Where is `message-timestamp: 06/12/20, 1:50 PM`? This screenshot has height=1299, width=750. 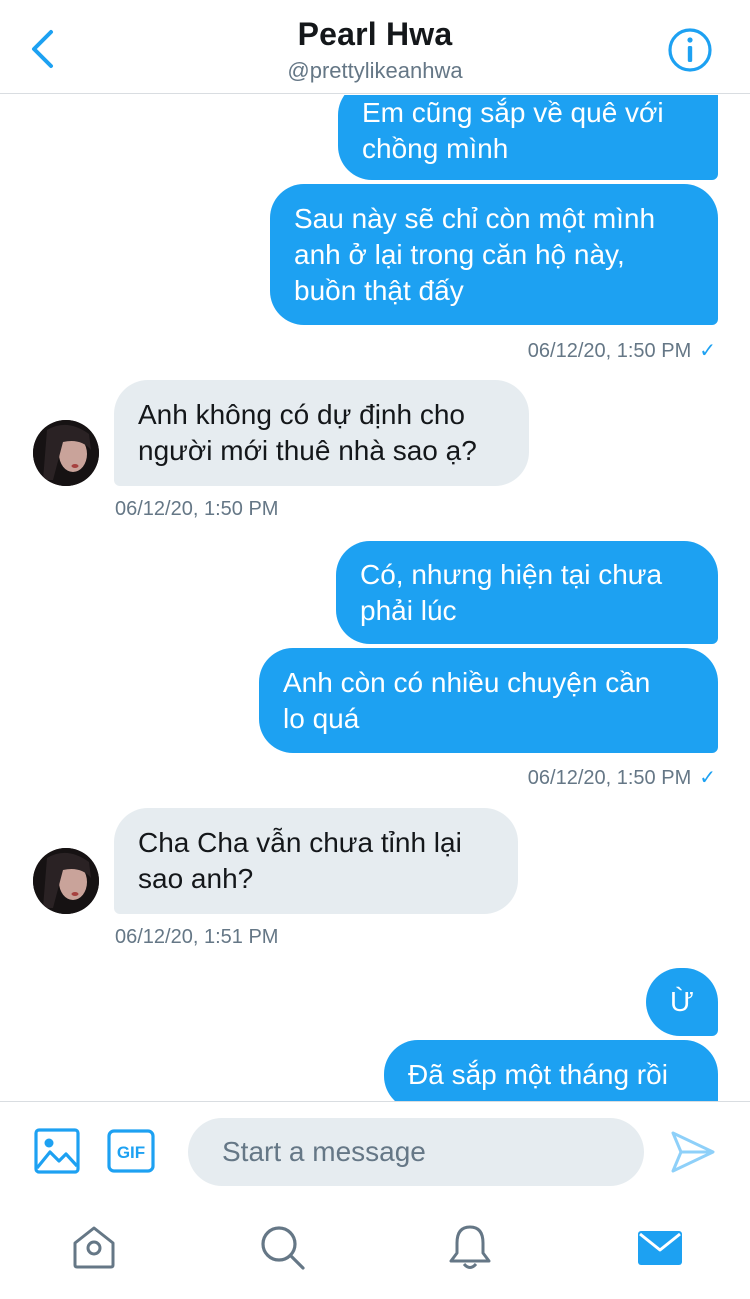
message-timestamp: 06/12/20, 1:50 PM is located at coordinates (197, 509).